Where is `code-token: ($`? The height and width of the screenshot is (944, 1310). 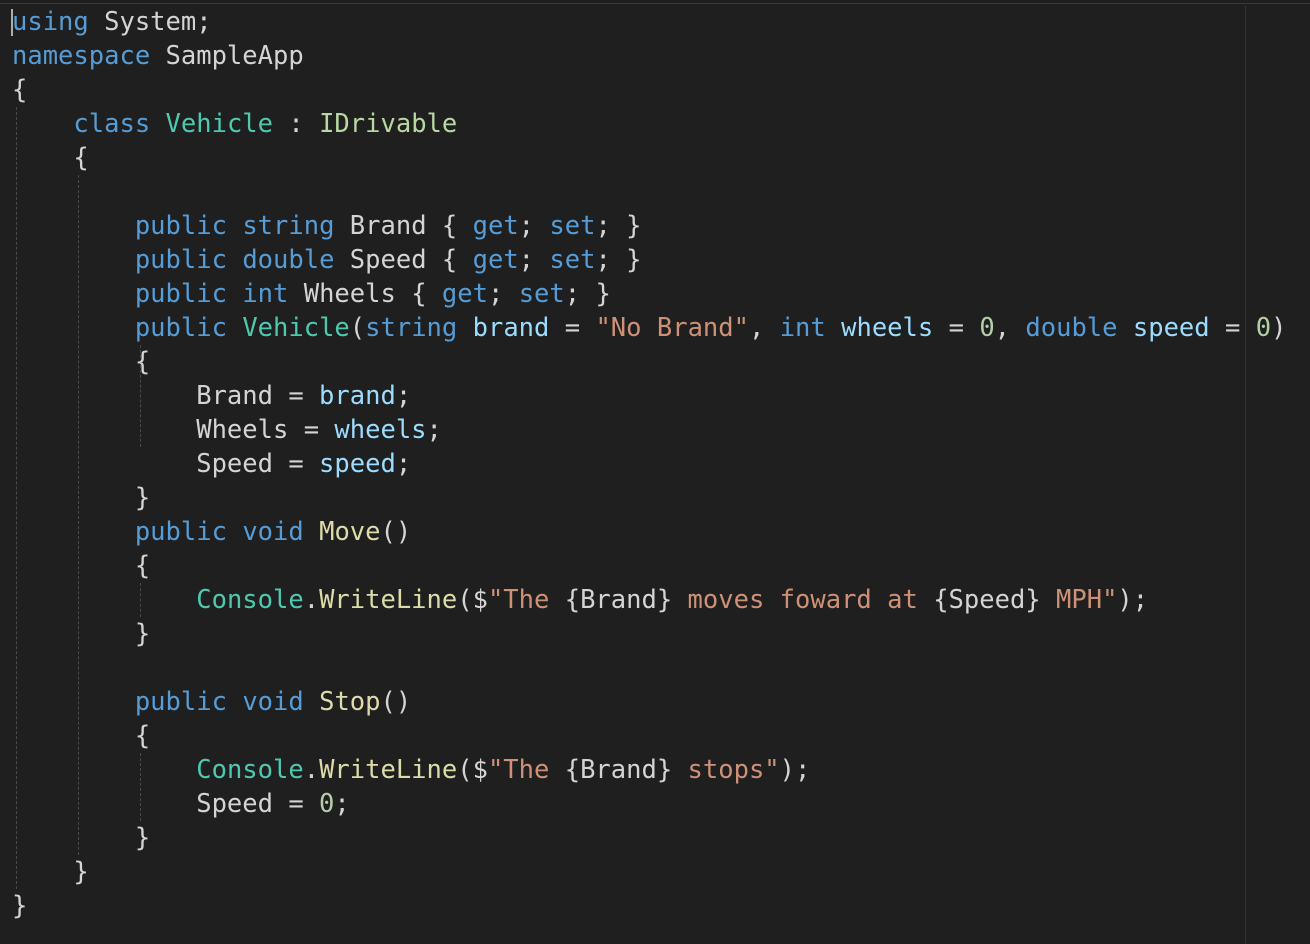
code-token: ($ is located at coordinates (472, 600).